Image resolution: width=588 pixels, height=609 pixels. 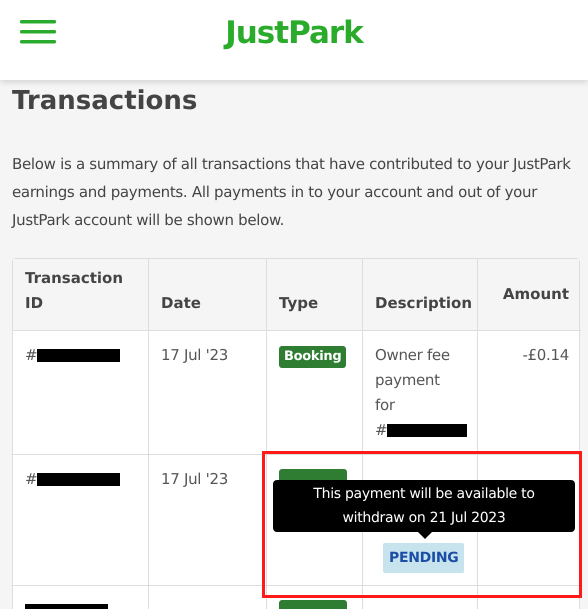 What do you see at coordinates (423, 303) in the screenshot?
I see `column-header: Description` at bounding box center [423, 303].